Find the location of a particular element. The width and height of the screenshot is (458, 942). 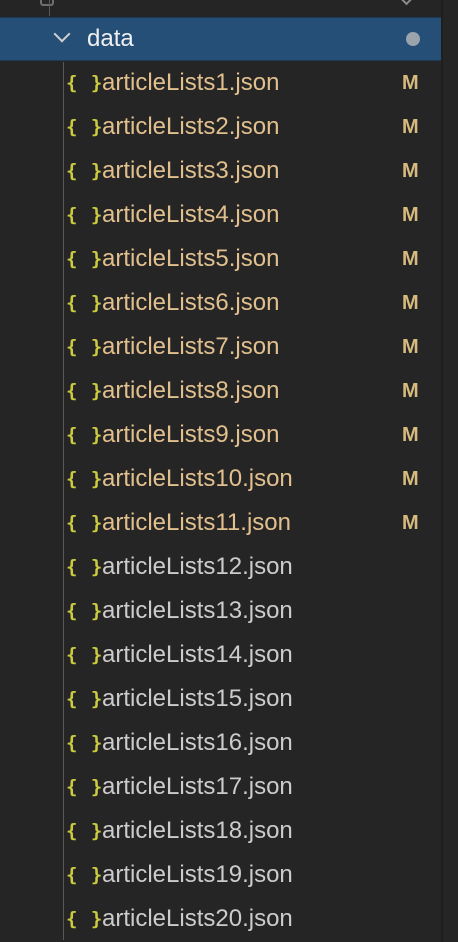

file-row: { } articleLists10.json M is located at coordinates (220, 480).